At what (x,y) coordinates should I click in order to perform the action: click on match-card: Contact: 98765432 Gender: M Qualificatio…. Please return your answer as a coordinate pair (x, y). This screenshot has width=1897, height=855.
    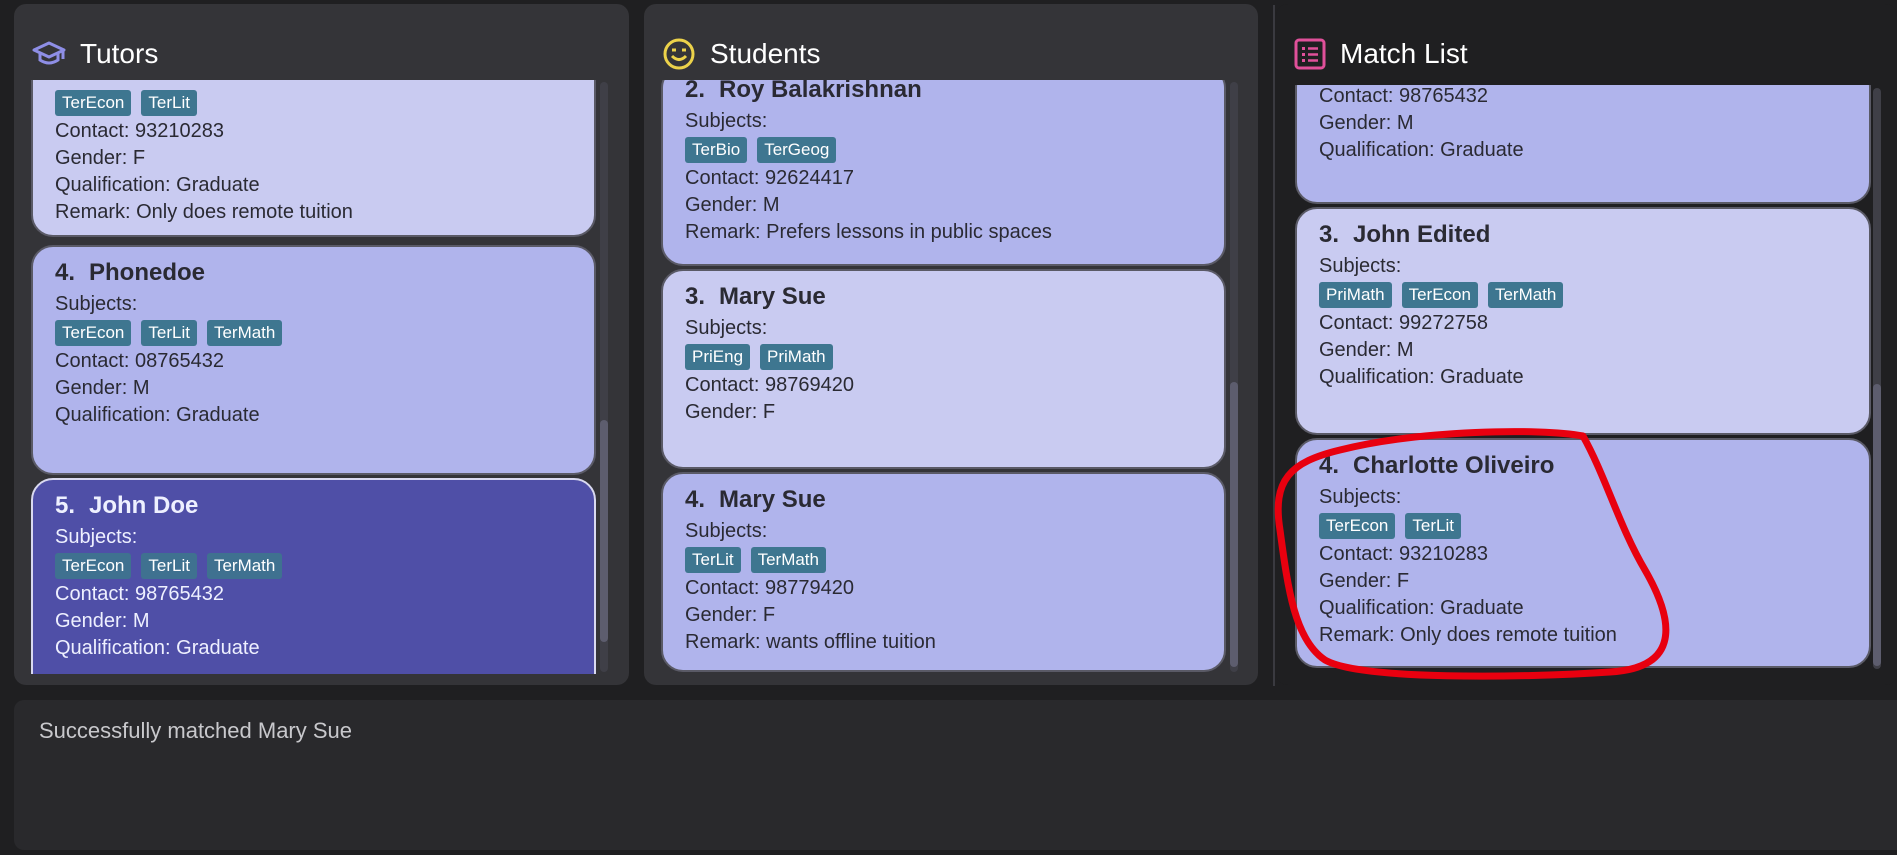
    Looking at the image, I should click on (1583, 144).